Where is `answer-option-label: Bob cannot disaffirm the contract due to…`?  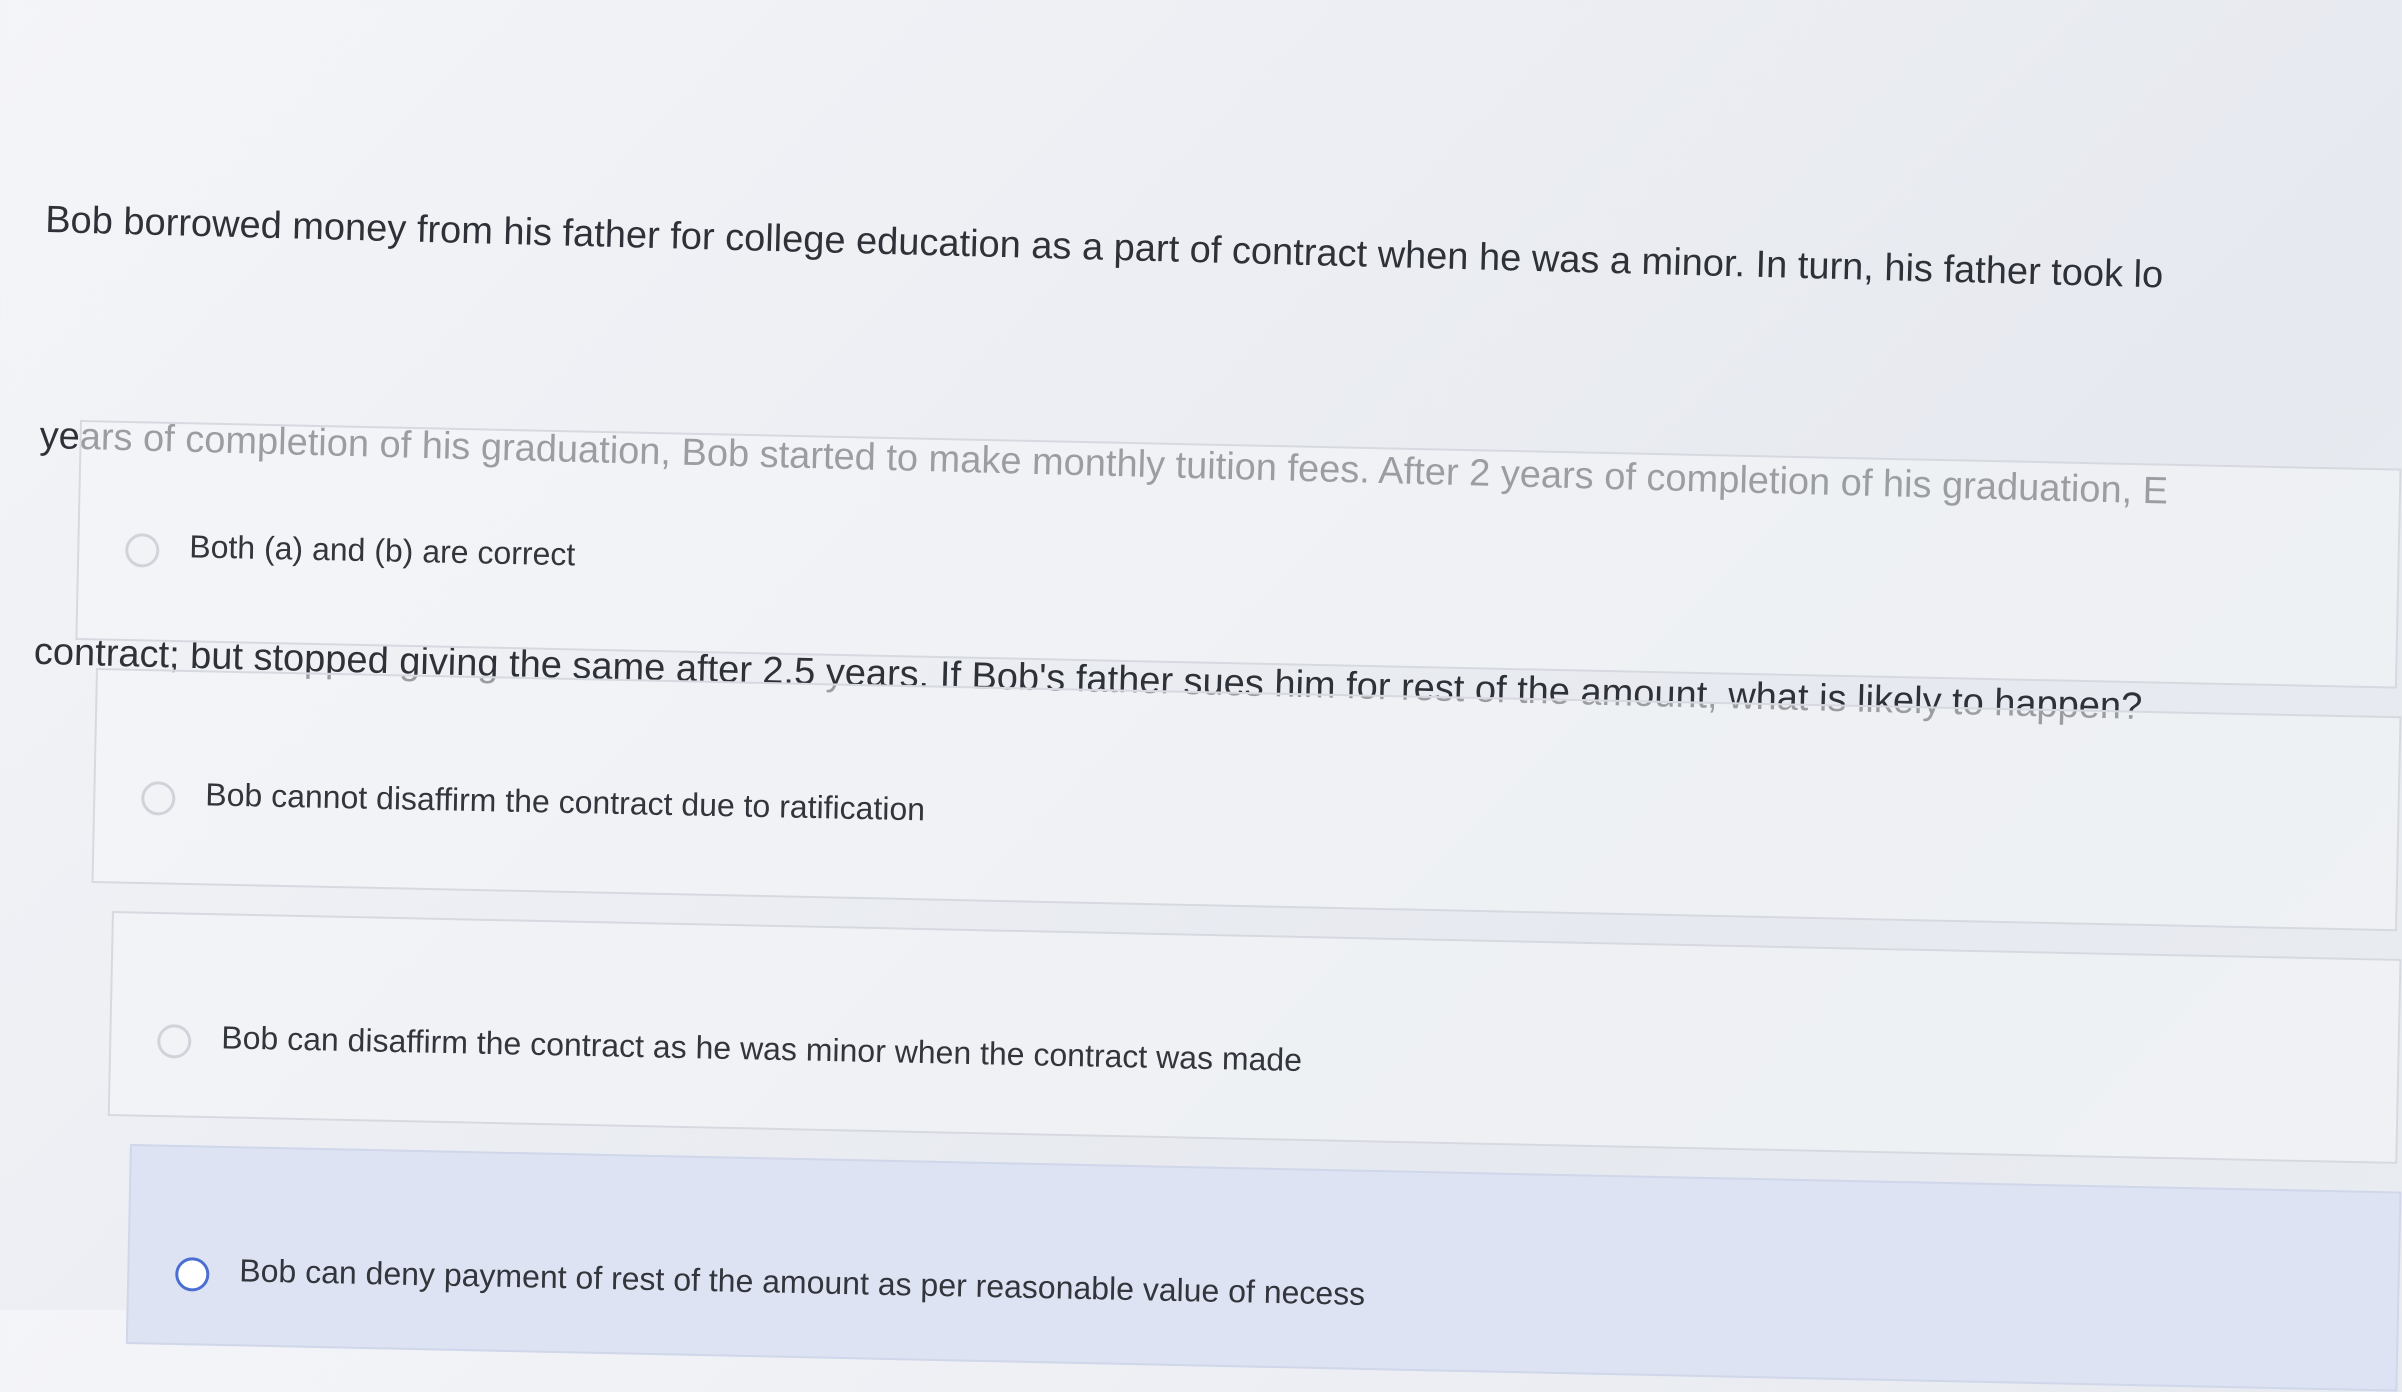
answer-option-label: Bob cannot disaffirm the contract due to… is located at coordinates (565, 802).